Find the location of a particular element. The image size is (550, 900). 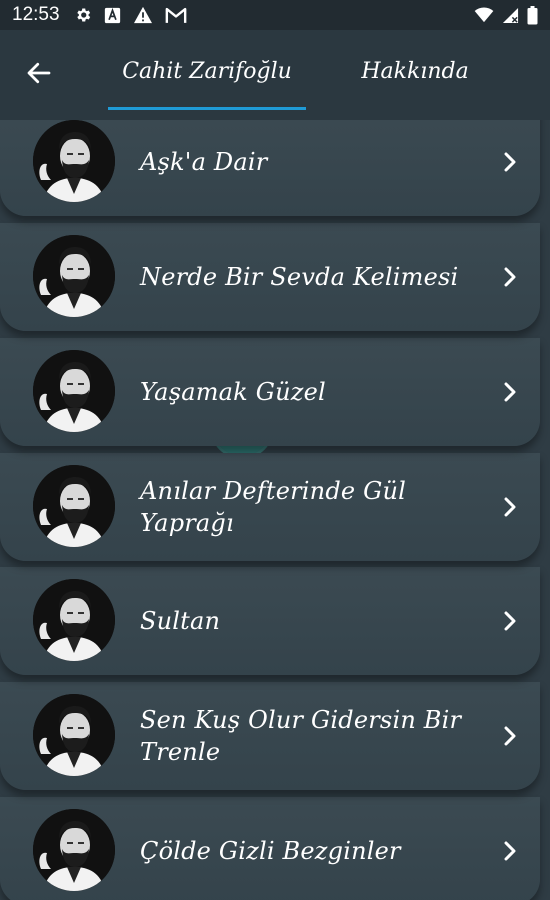

poem-title: Anılar Defterinde Gül Yaprağı is located at coordinates (273, 507).